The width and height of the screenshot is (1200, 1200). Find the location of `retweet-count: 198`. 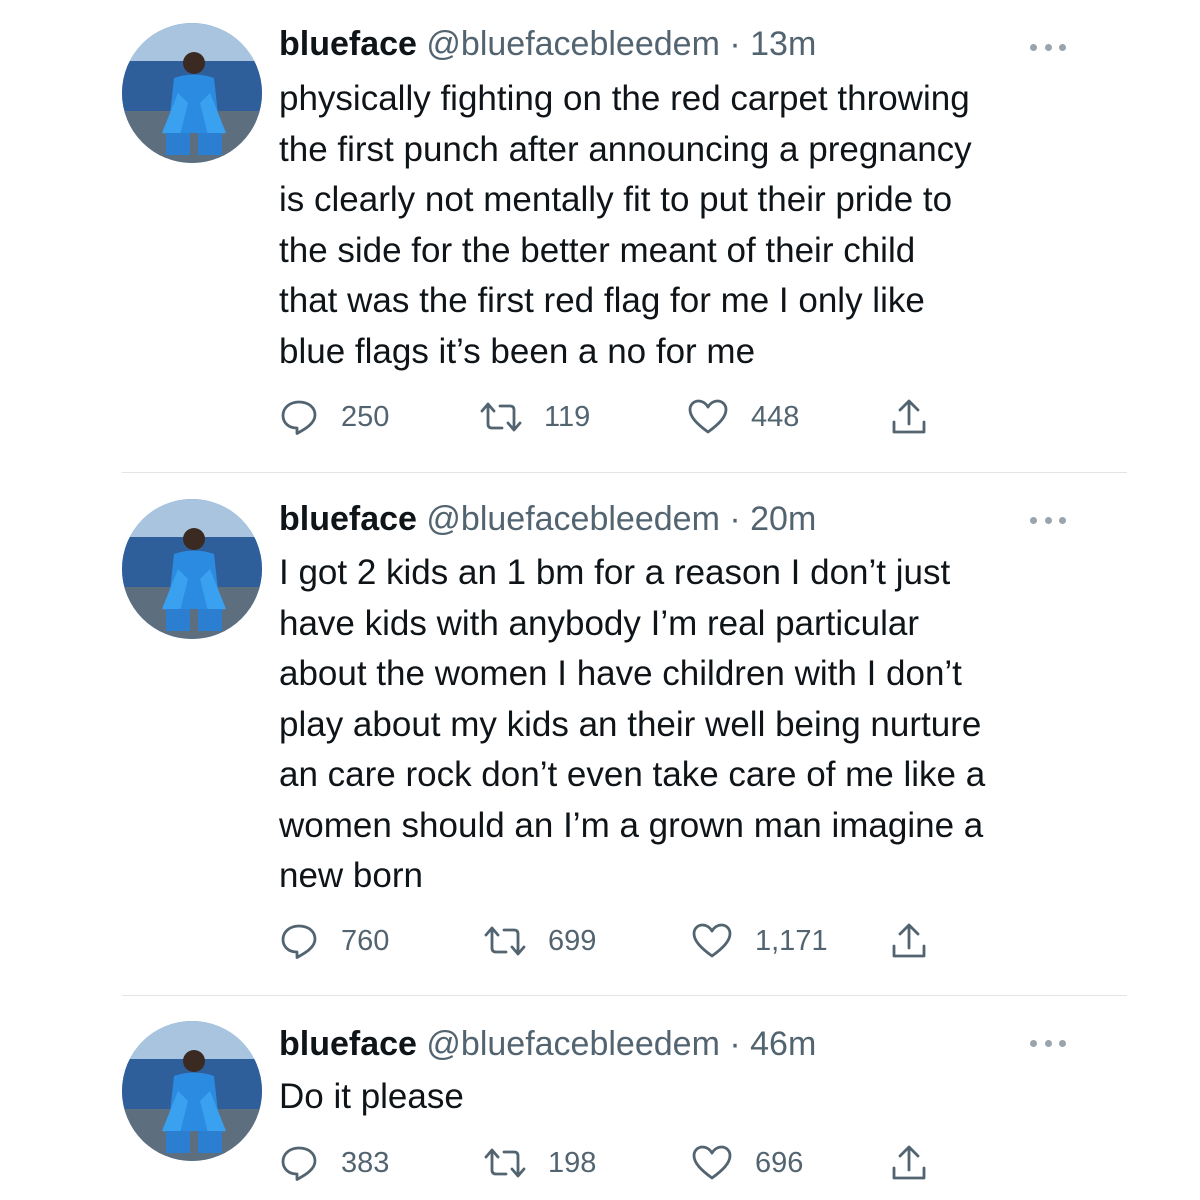

retweet-count: 198 is located at coordinates (572, 1162).